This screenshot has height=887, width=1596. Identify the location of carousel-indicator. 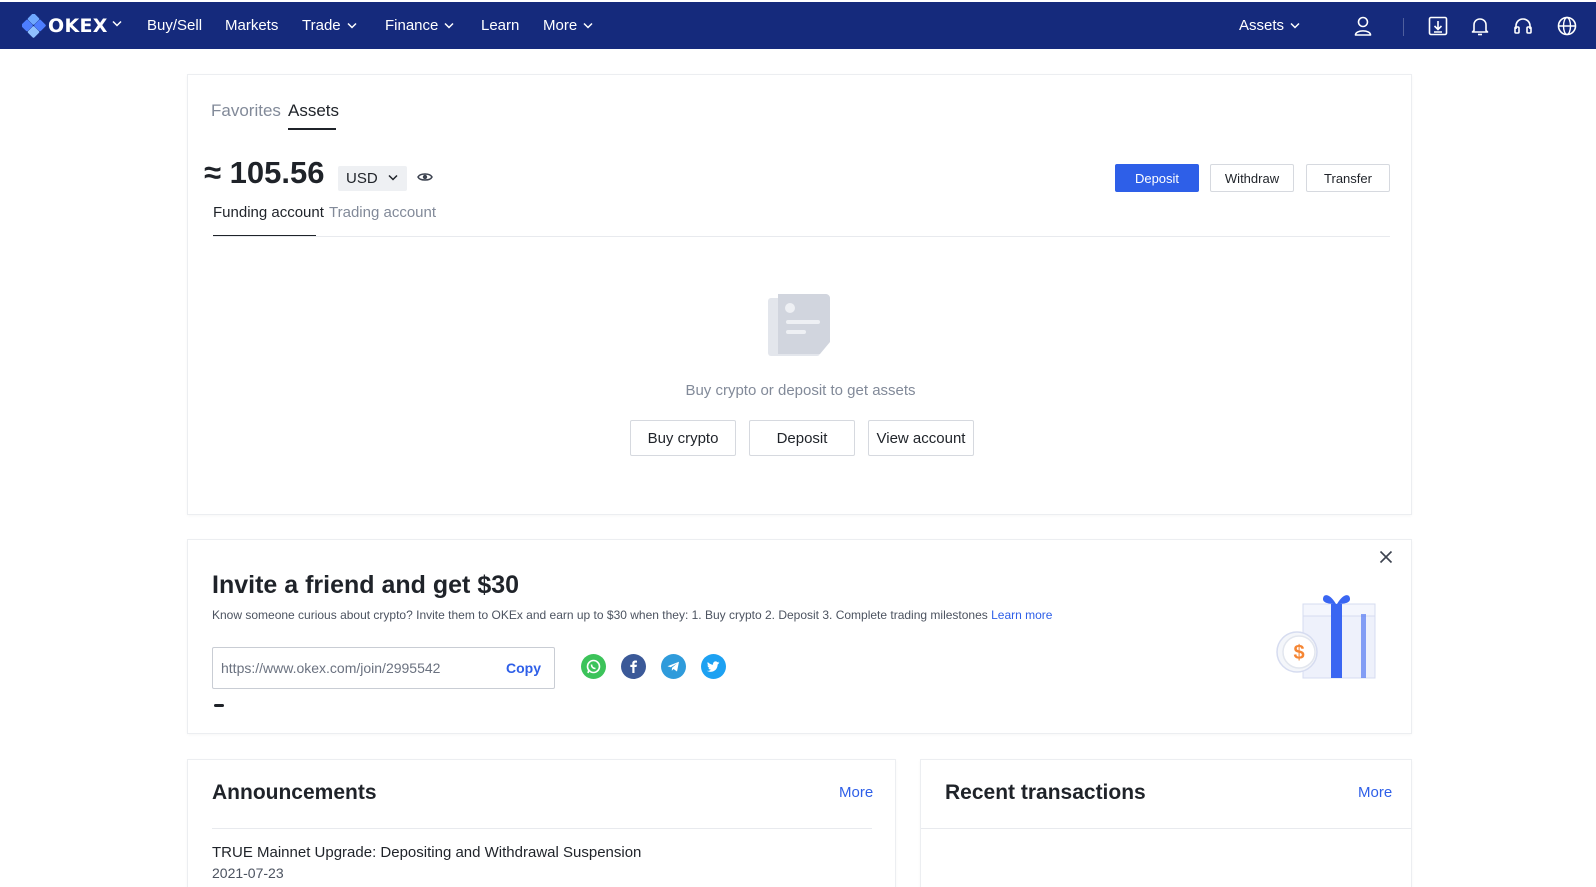
(219, 705).